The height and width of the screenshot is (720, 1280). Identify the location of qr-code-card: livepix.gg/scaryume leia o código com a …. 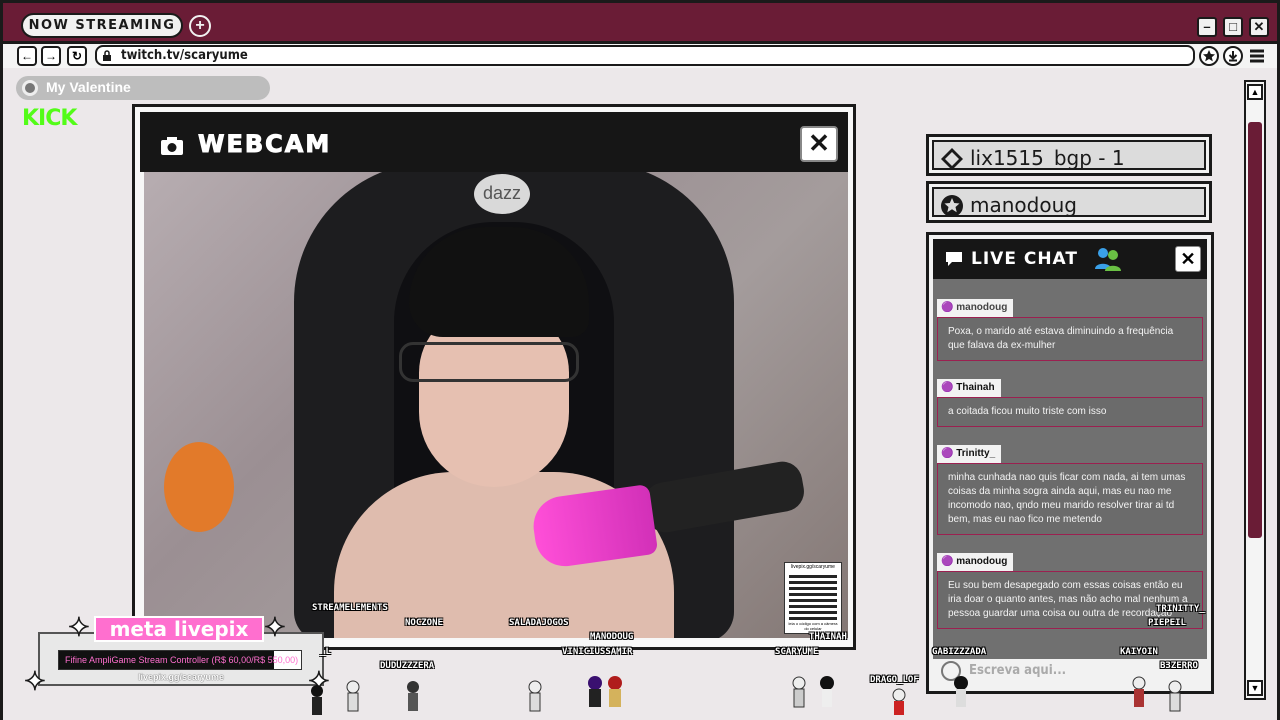
(813, 598).